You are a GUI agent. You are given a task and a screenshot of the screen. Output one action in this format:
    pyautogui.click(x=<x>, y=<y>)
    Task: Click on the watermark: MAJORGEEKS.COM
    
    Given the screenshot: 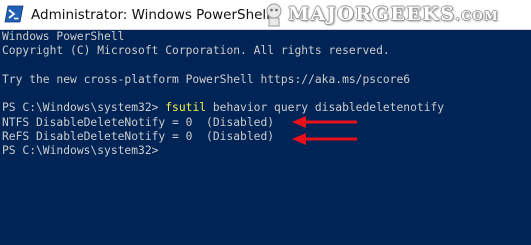 What is the action you would take?
    pyautogui.click(x=394, y=15)
    